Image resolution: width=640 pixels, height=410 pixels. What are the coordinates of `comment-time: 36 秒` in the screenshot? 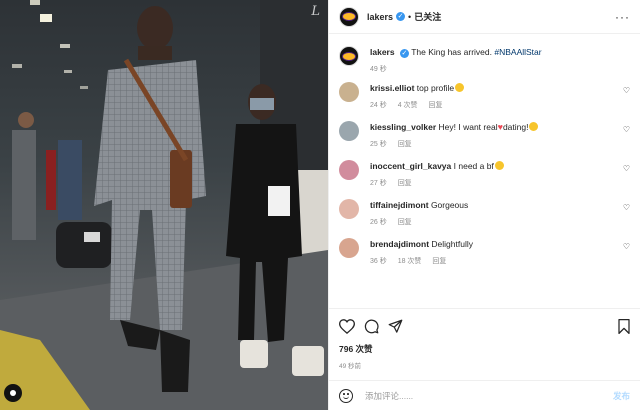 It's located at (378, 261).